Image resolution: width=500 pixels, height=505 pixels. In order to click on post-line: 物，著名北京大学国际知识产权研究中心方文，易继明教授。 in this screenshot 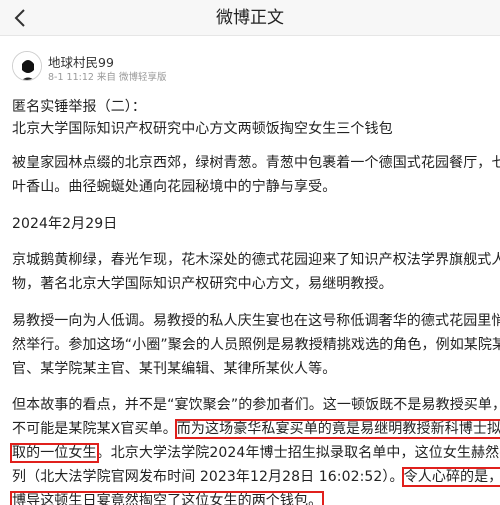, I will do `click(202, 284)`.